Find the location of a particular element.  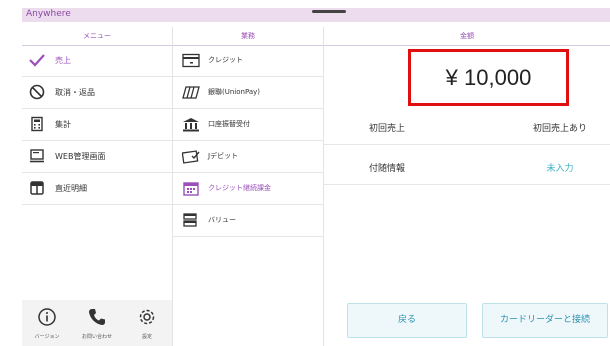

back-button: 戻る is located at coordinates (407, 320).